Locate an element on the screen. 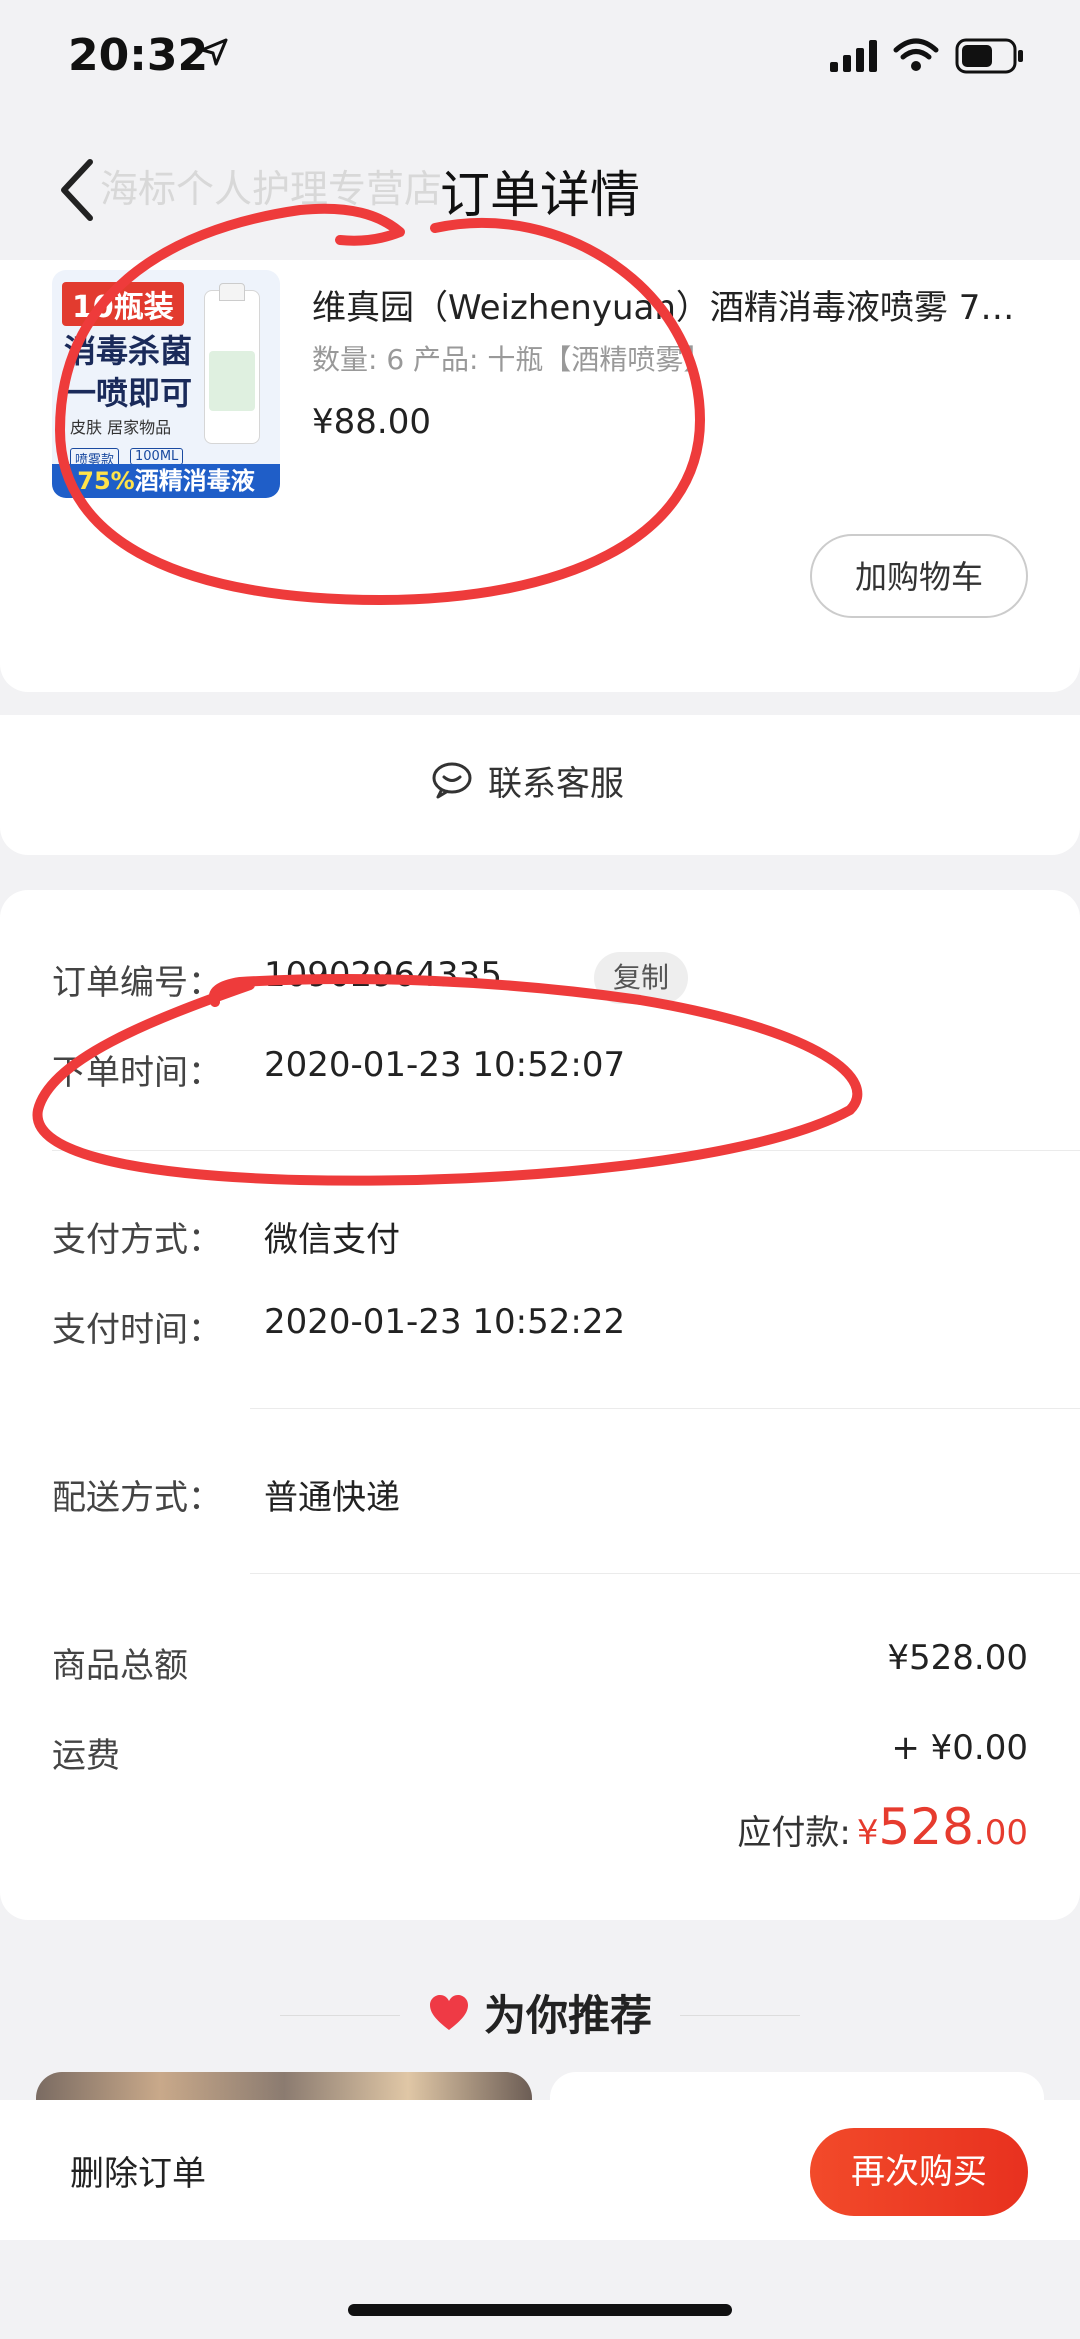 The image size is (1080, 2339). pay-time-label: 支付时间： is located at coordinates (137, 1330).